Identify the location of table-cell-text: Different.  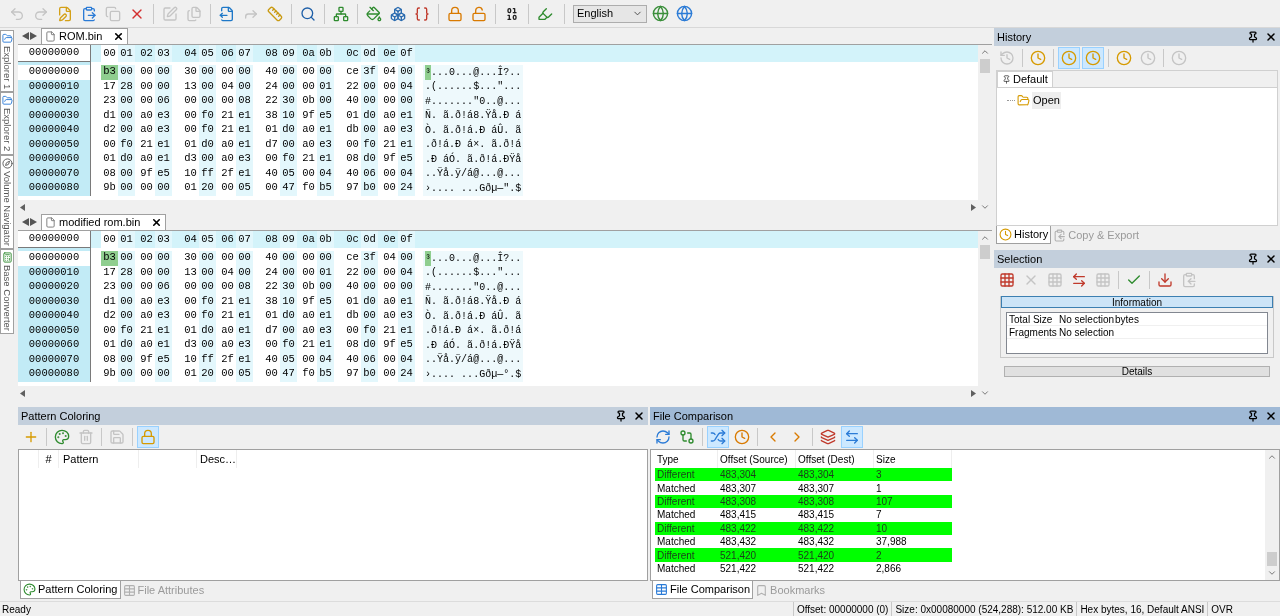
(676, 475).